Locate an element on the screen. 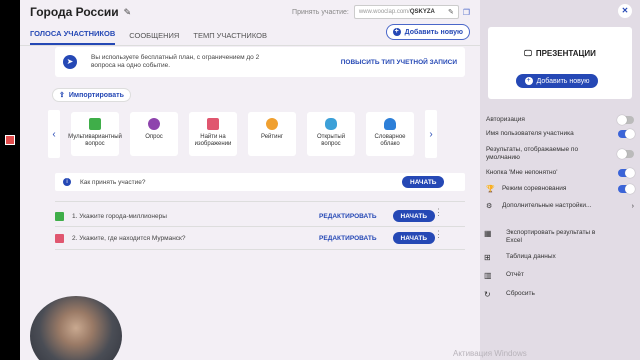 This screenshot has height=360, width=640. close-icon: ✕ is located at coordinates (625, 11).